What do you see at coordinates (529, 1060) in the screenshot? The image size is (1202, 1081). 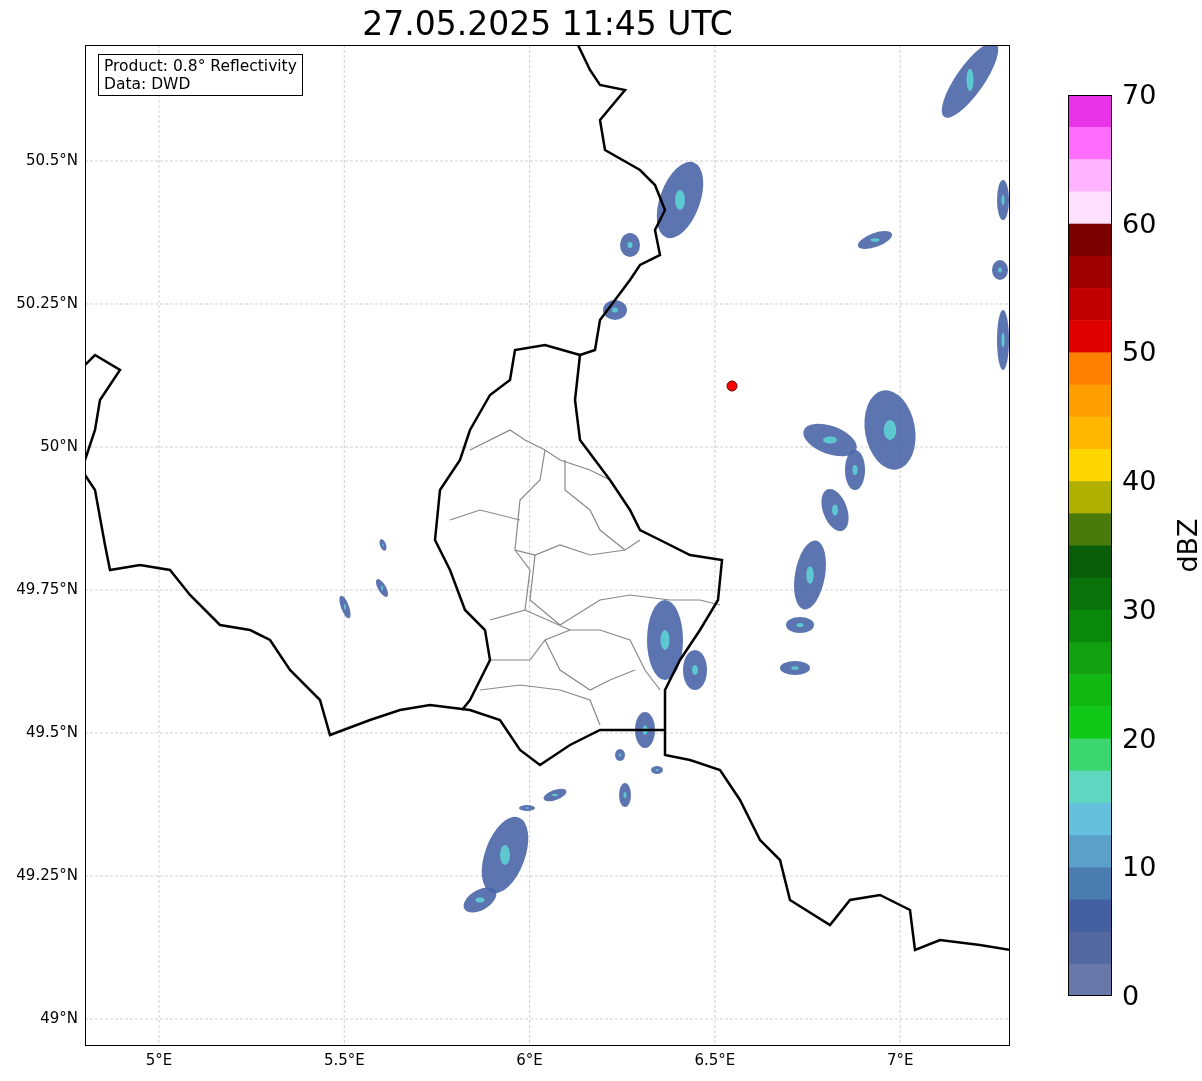 I see `longitude-label: 6°E` at bounding box center [529, 1060].